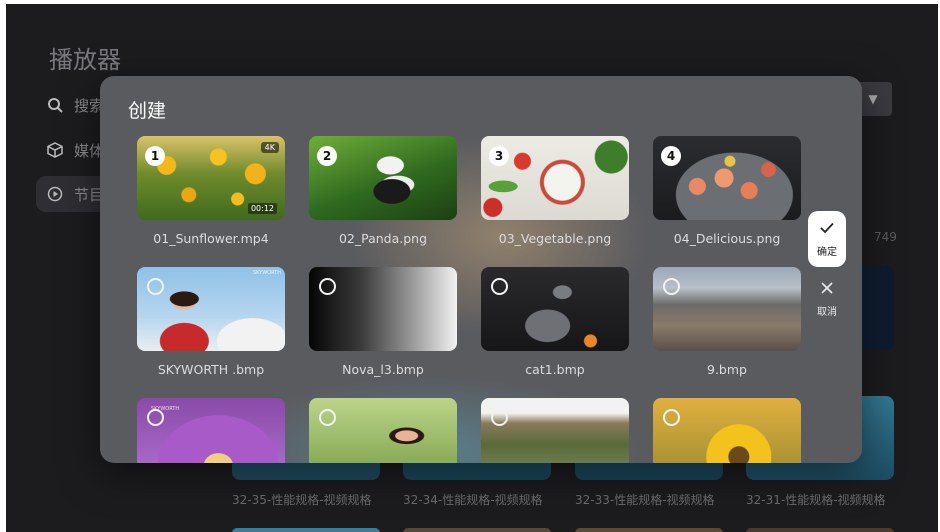 This screenshot has width=940, height=532. What do you see at coordinates (555, 238) in the screenshot?
I see `media-item-label: 03_Vegetable.png` at bounding box center [555, 238].